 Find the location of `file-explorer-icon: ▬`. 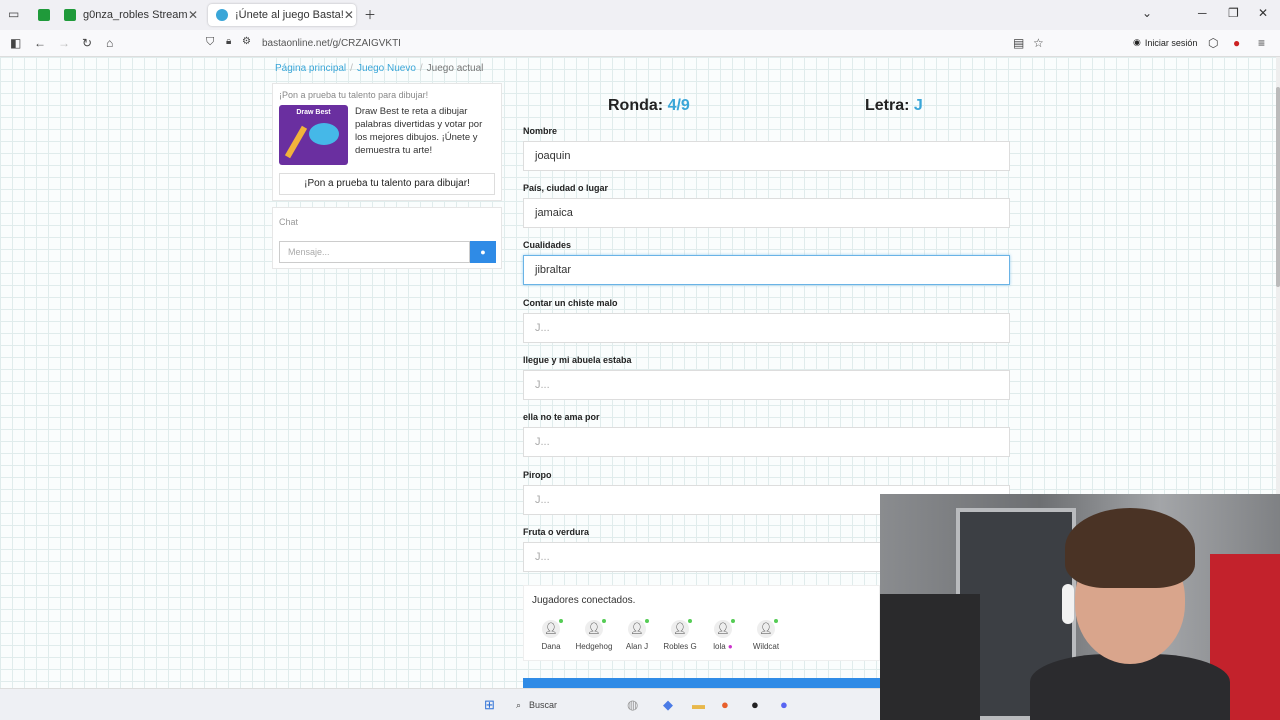

file-explorer-icon: ▬ is located at coordinates (698, 704).